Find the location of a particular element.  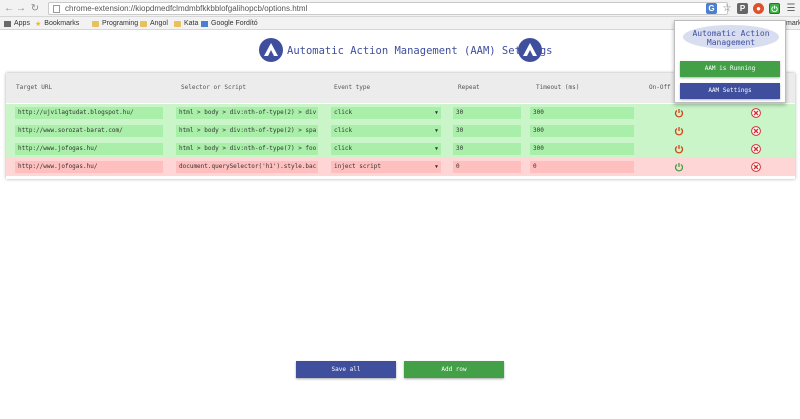

repeat-input: 0 is located at coordinates (487, 167).